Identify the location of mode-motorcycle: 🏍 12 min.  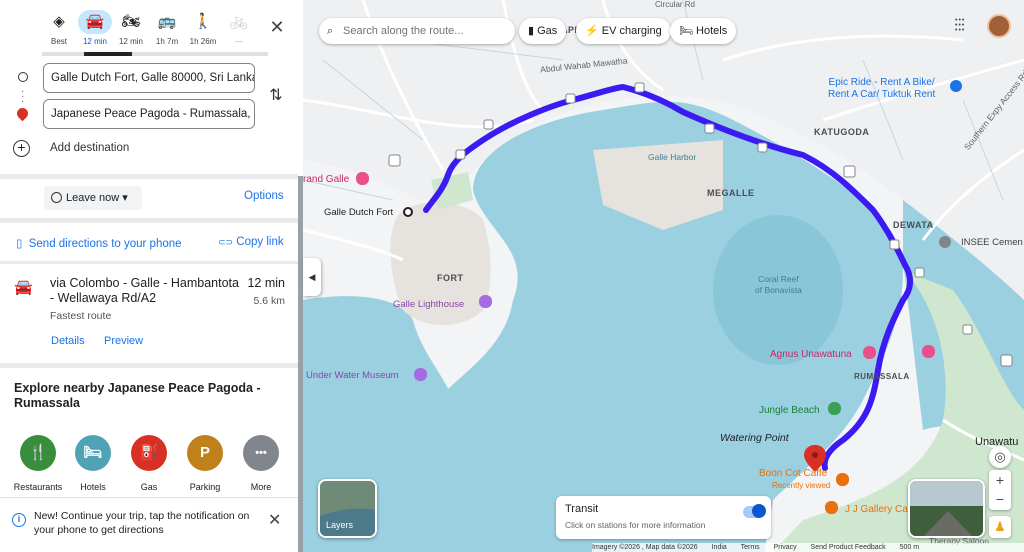
(131, 32).